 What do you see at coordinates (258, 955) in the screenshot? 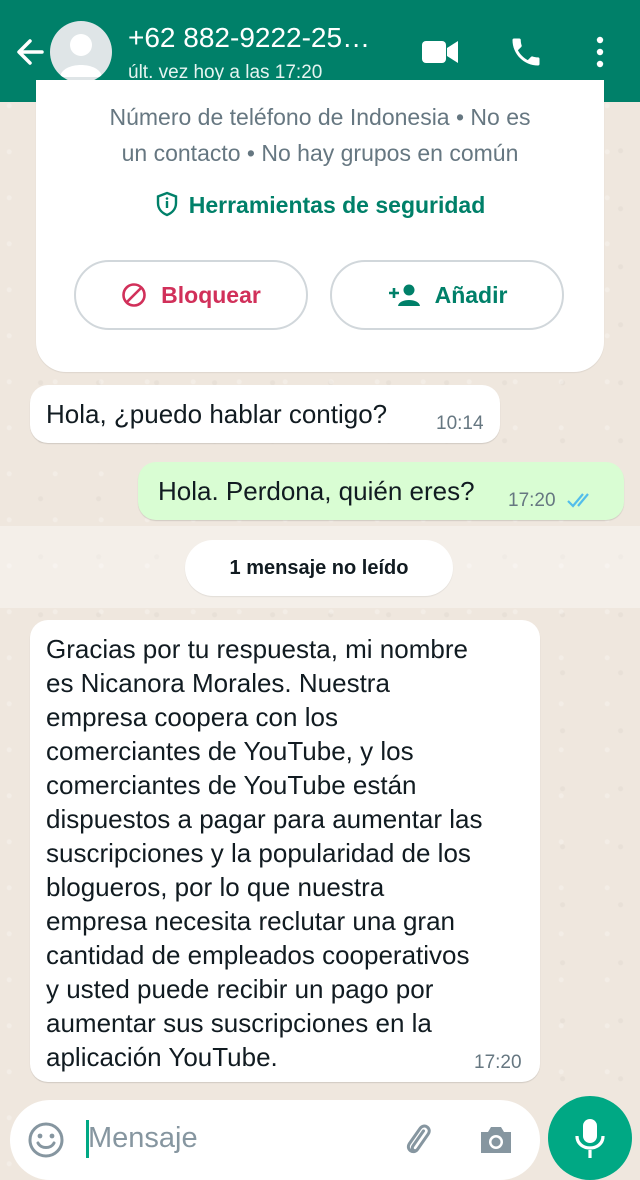
I see `message-line: cantidad de empleados cooperativos` at bounding box center [258, 955].